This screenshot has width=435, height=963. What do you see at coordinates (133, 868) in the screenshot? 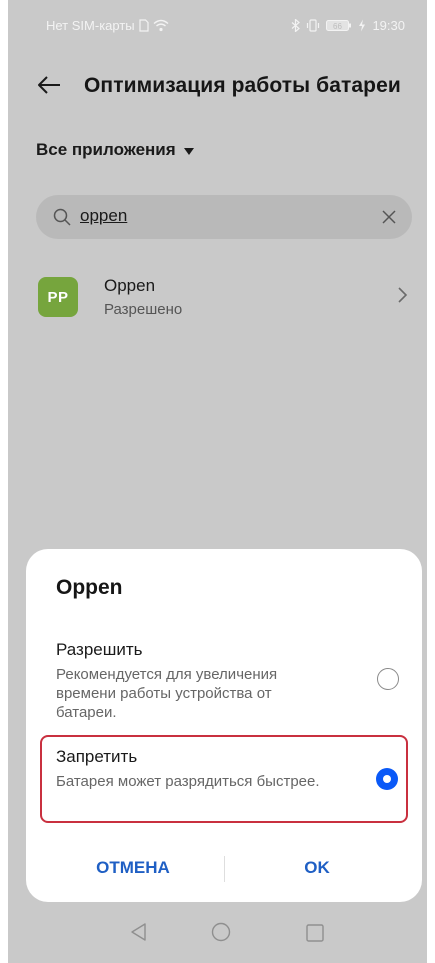
I see `cancel-button: ОТМЕНА` at bounding box center [133, 868].